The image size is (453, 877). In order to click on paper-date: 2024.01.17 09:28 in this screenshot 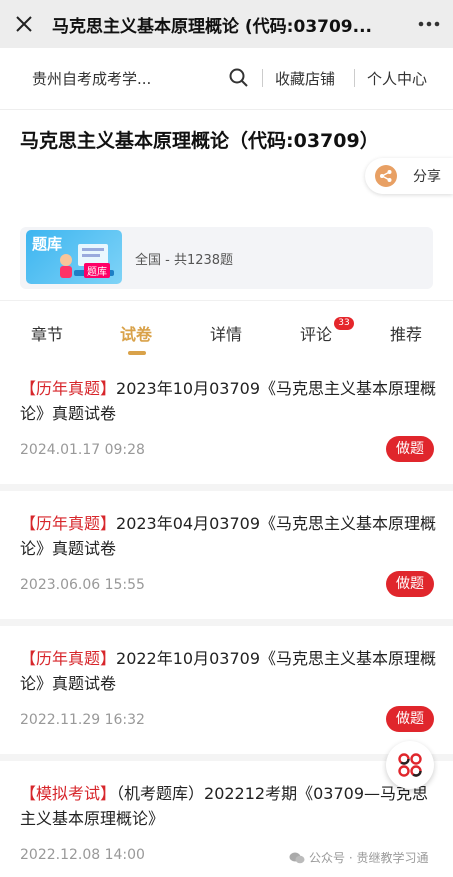, I will do `click(82, 450)`.